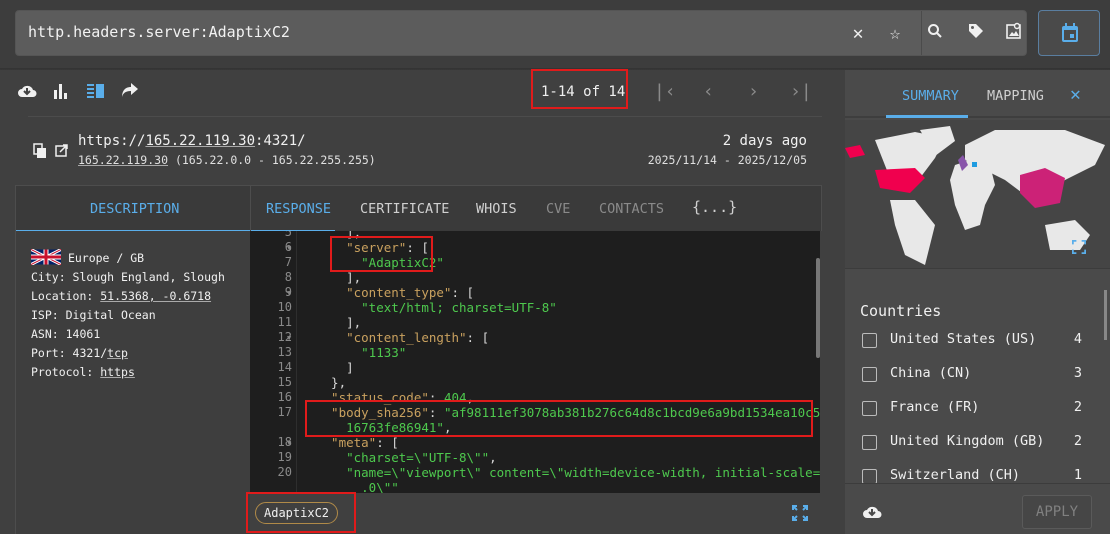 The width and height of the screenshot is (1110, 534). Describe the element at coordinates (130, 92) in the screenshot. I see `share-icon` at that location.